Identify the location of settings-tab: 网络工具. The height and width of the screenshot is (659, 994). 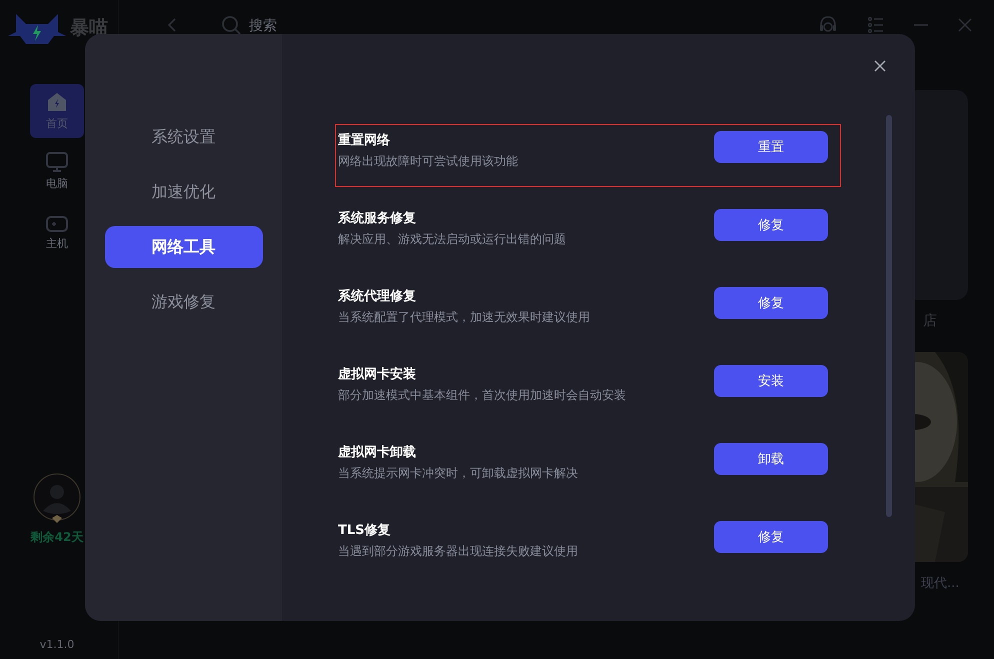
(183, 247).